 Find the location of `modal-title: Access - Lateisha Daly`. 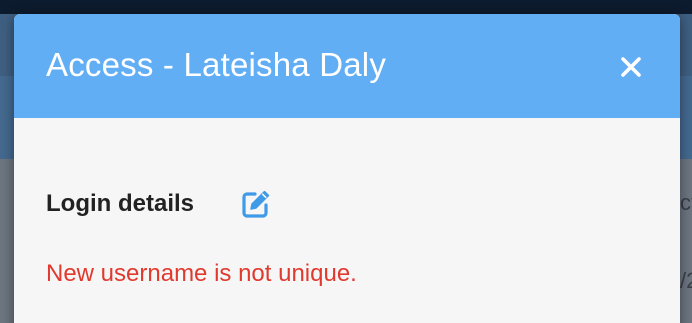

modal-title: Access - Lateisha Daly is located at coordinates (216, 64).